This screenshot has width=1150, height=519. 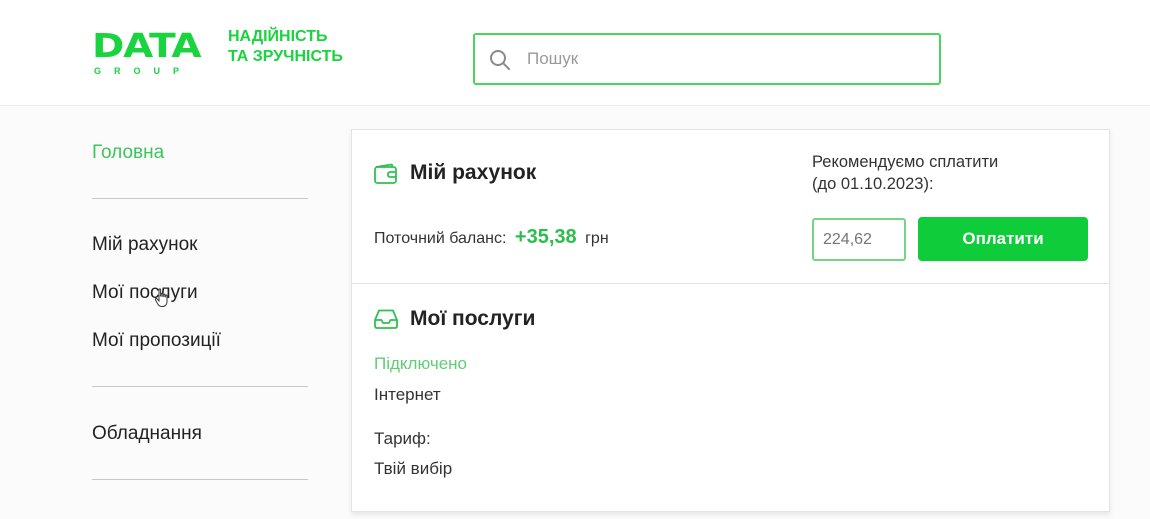 I want to click on logo-subtitle: GROUP, so click(x=143, y=71).